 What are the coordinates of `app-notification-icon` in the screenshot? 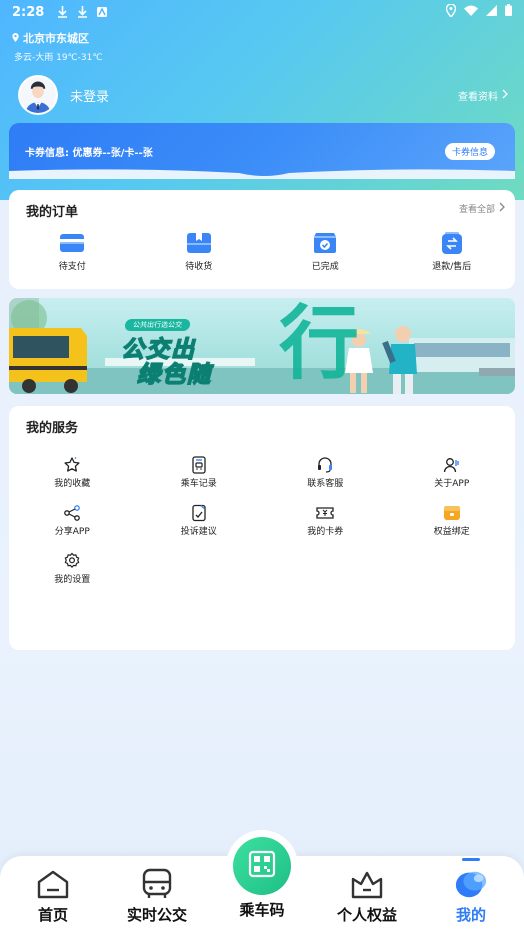 It's located at (102, 12).